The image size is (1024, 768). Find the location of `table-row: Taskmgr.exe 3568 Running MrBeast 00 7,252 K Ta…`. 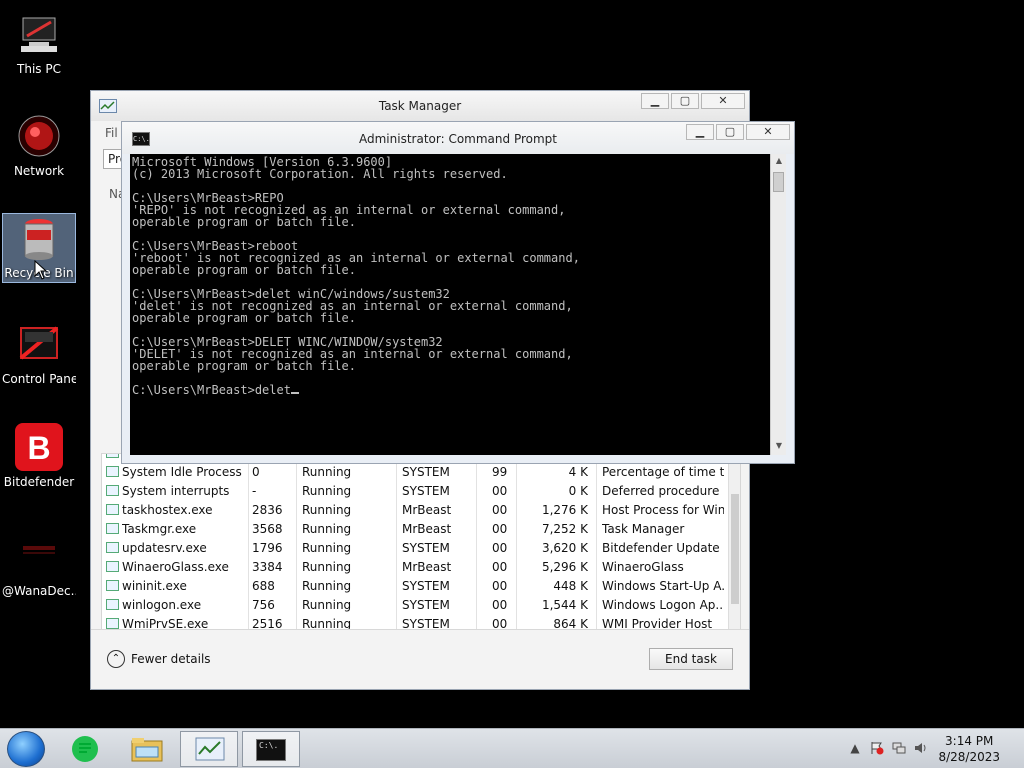

table-row: Taskmgr.exe 3568 Running MrBeast 00 7,252 K Ta… is located at coordinates (416, 529).